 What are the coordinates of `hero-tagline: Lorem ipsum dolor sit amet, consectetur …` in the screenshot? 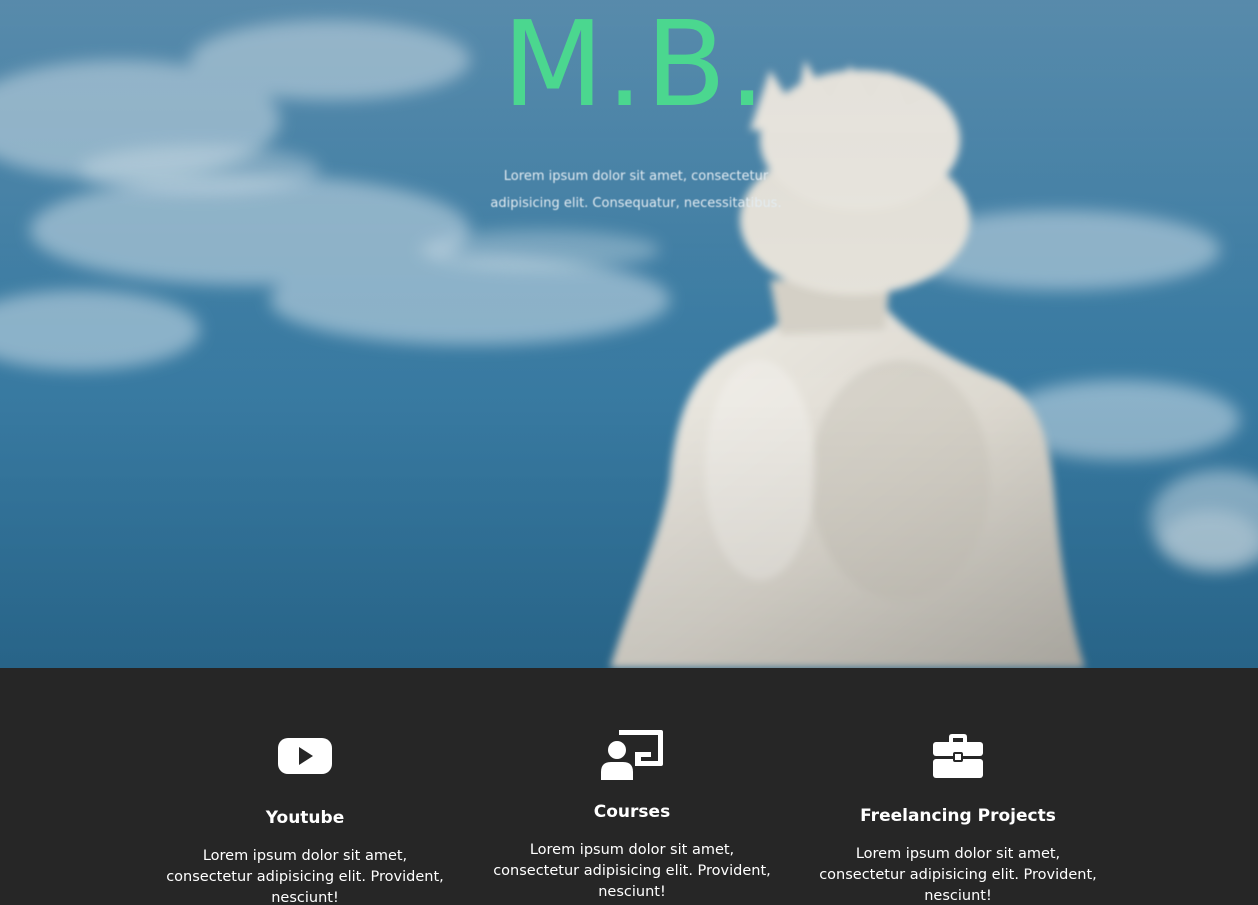 It's located at (636, 190).